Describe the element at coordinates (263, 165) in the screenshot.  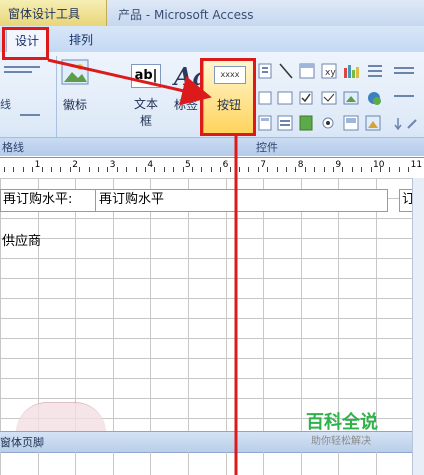
I see `ruler-number: 7` at that location.